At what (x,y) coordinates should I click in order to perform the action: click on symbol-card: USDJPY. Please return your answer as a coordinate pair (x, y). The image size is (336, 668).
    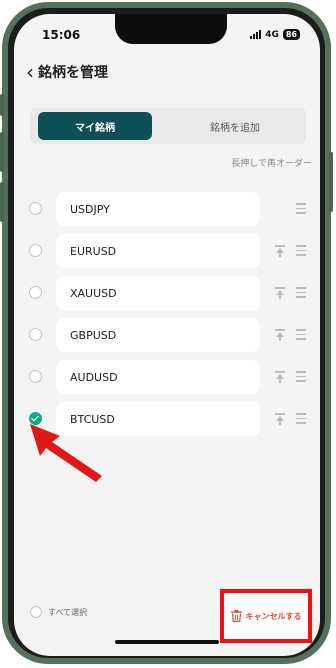
    Looking at the image, I should click on (158, 209).